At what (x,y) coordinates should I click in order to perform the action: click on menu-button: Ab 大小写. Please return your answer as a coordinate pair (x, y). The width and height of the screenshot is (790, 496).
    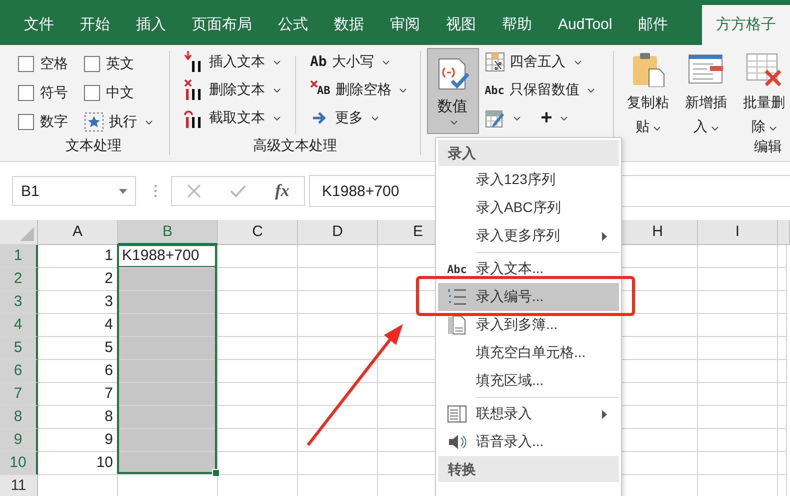
    Looking at the image, I should click on (359, 62).